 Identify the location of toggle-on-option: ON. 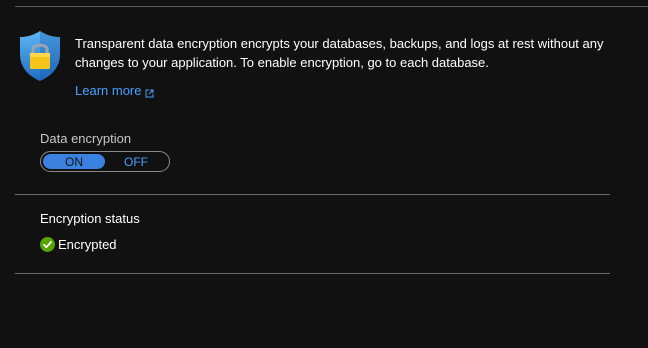
(74, 161).